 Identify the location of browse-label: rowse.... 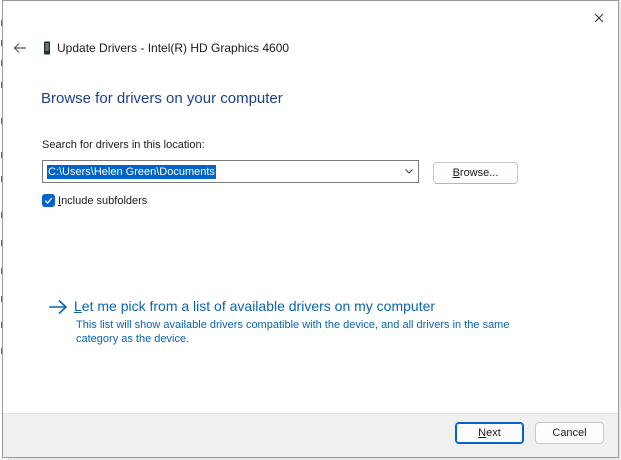
(479, 173).